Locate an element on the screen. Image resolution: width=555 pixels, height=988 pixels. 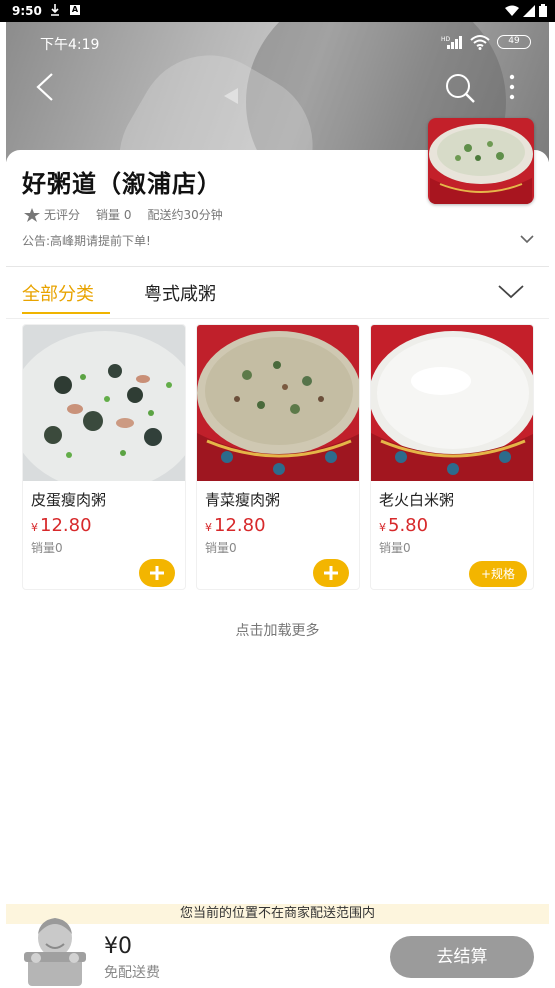
star-icon is located at coordinates (32, 214).